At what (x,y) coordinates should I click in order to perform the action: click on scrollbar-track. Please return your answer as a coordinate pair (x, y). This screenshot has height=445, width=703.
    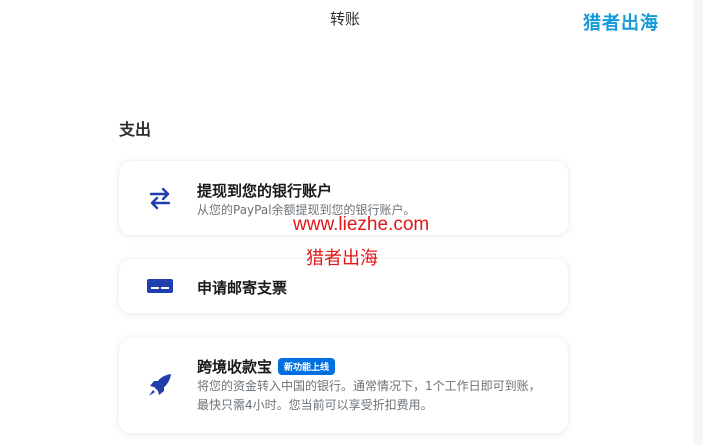
    Looking at the image, I should click on (698, 222).